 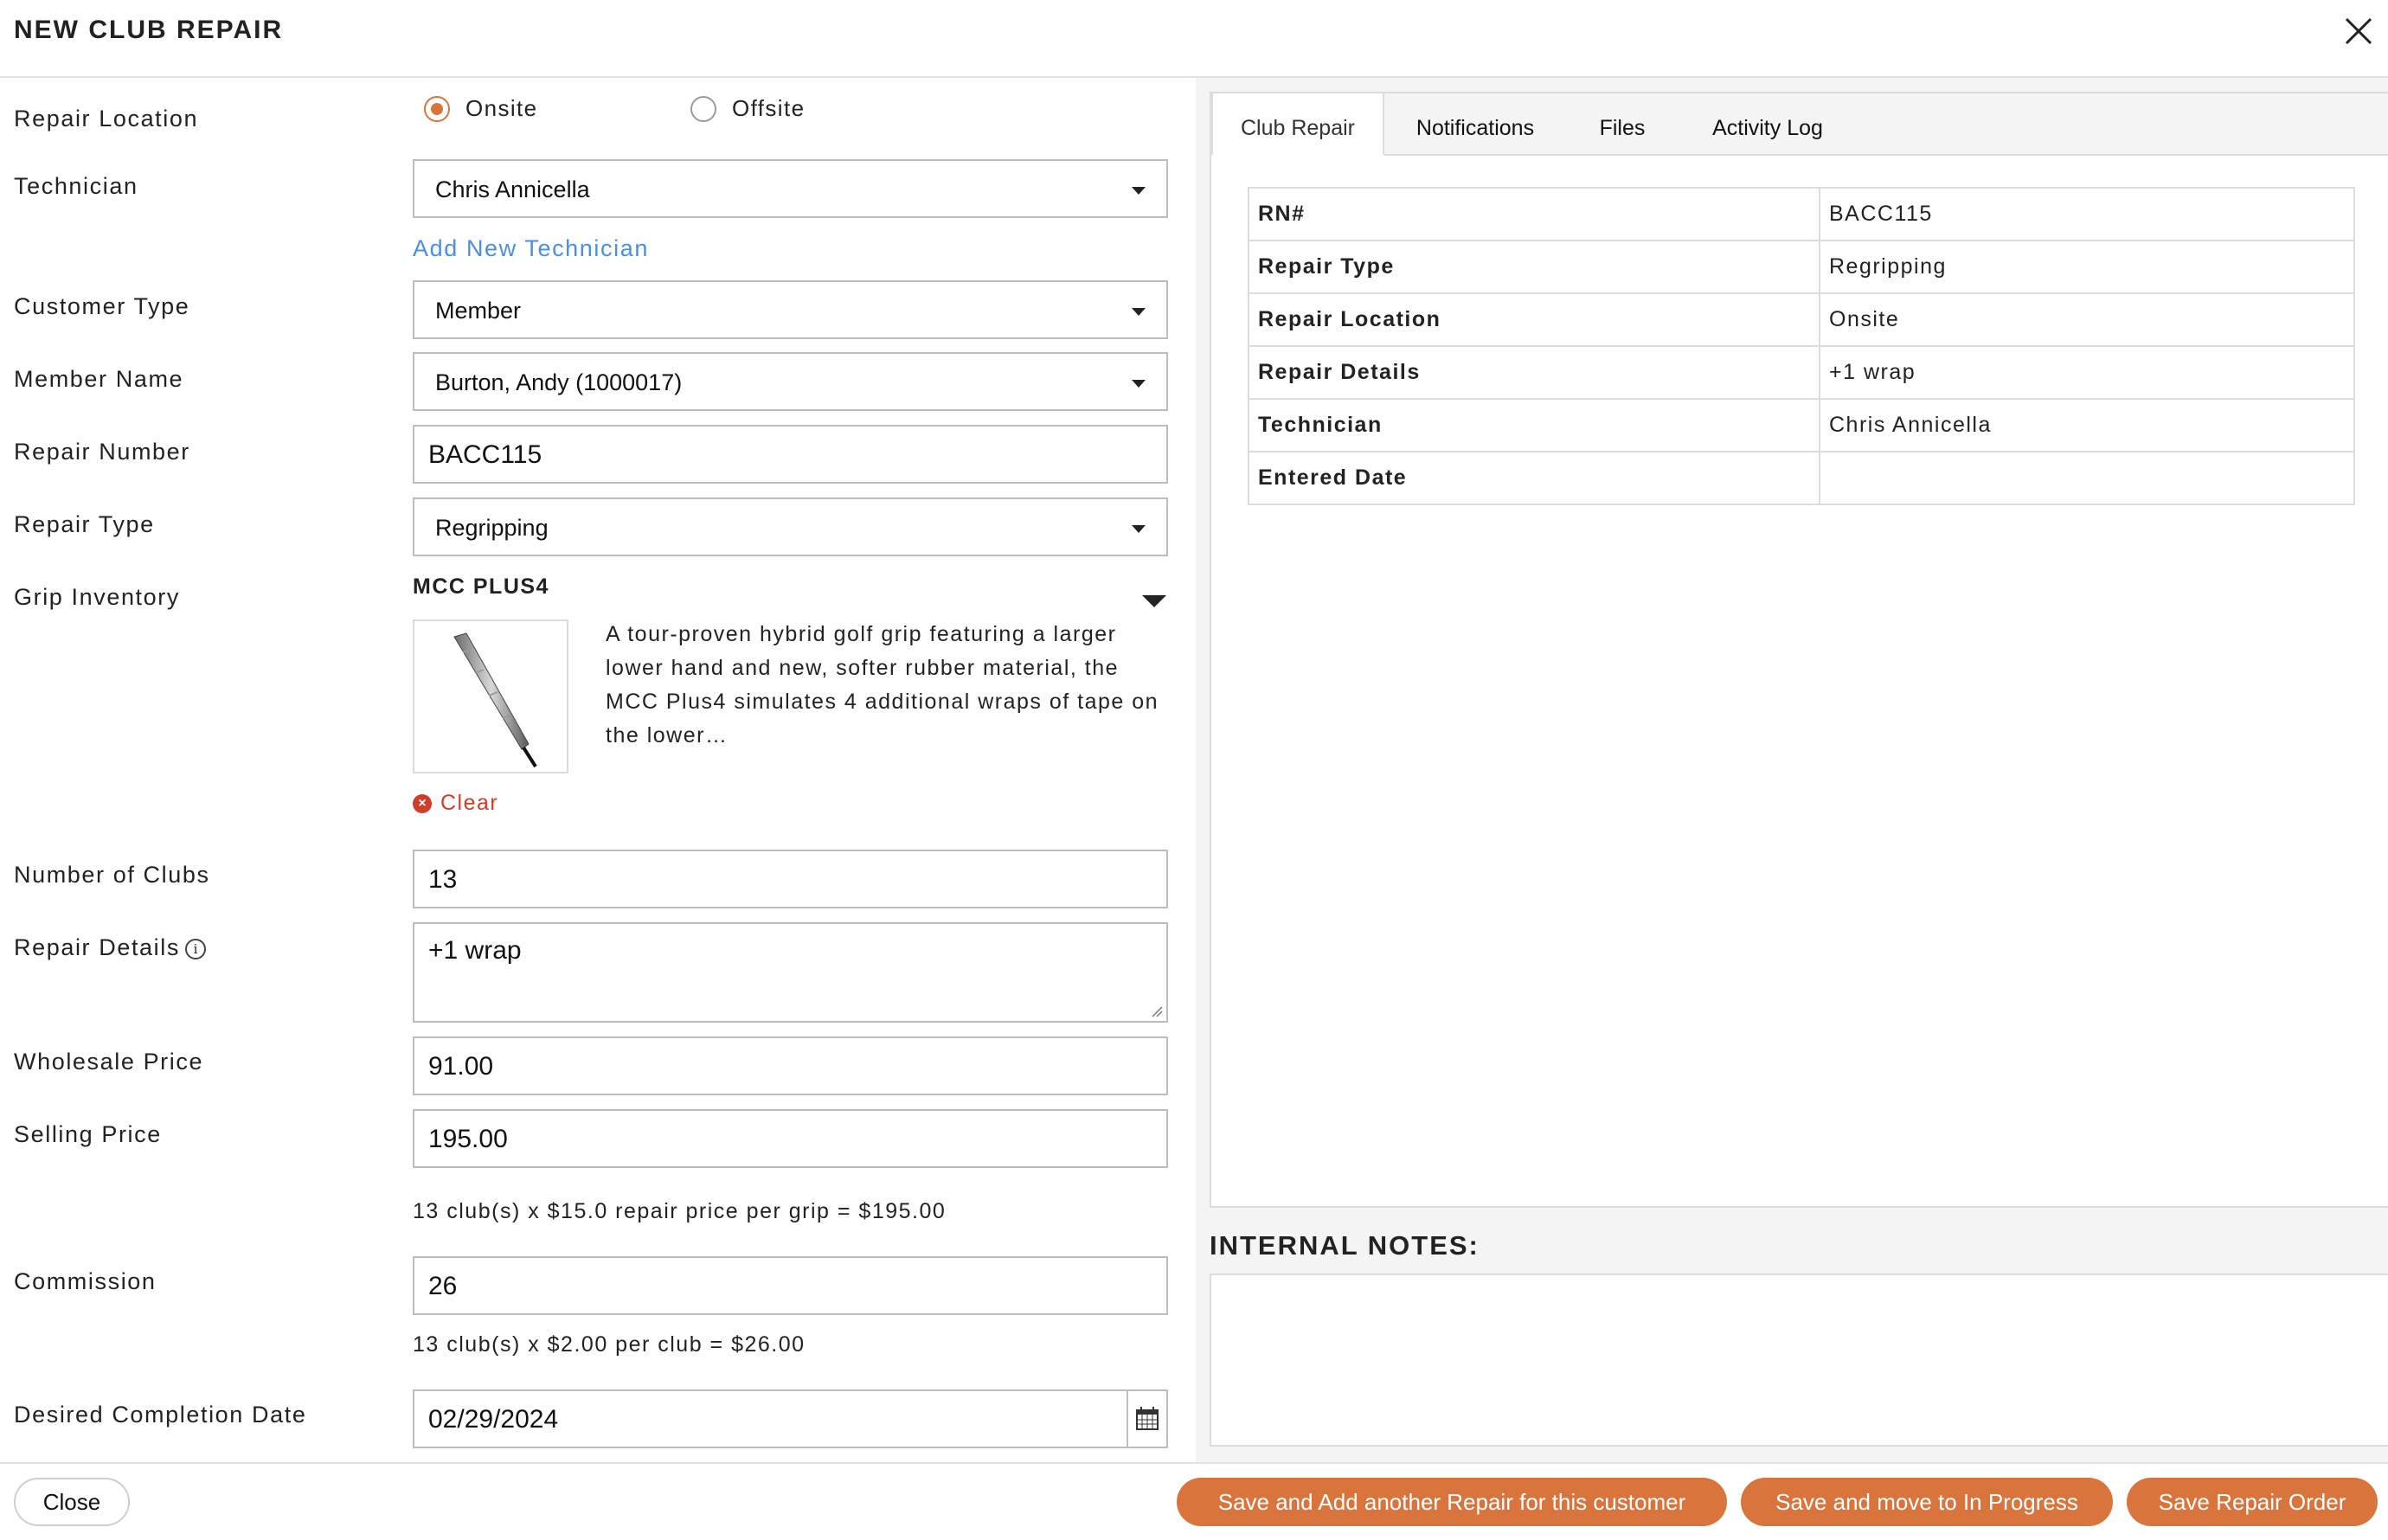 I want to click on grip-dropdown-caret-icon, so click(x=1154, y=601).